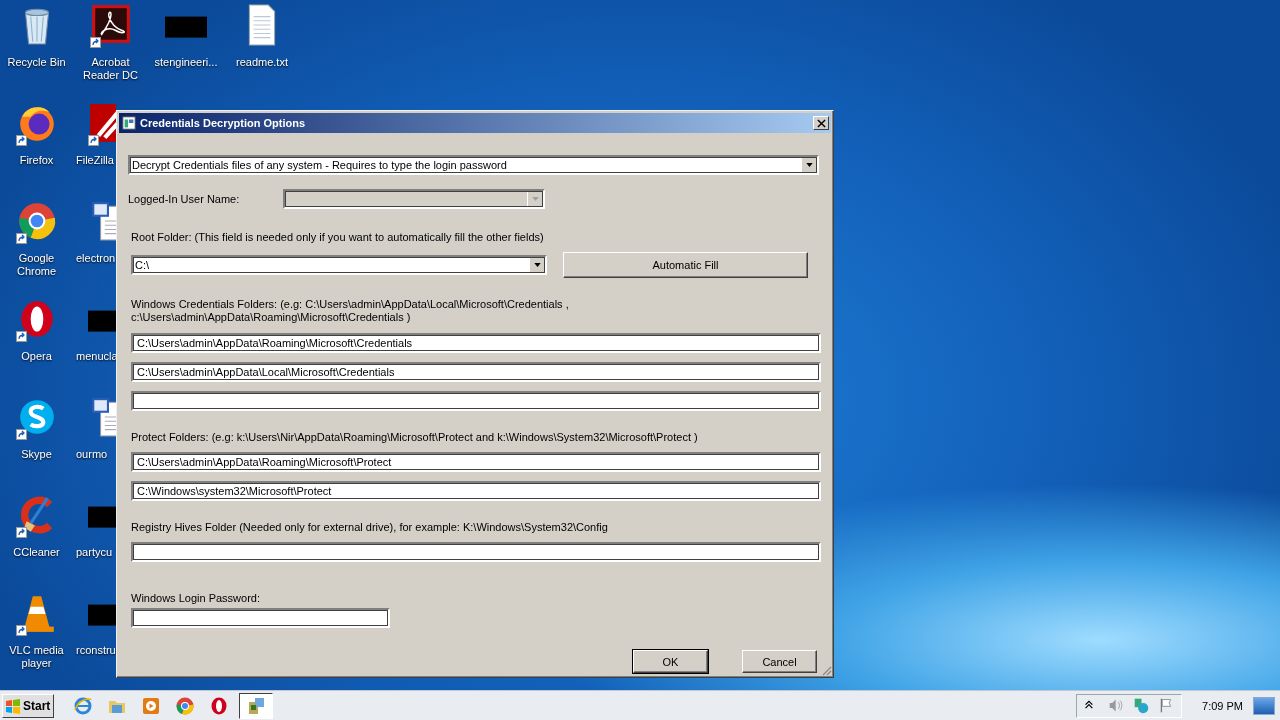 The height and width of the screenshot is (720, 1280). I want to click on icon-label: Firefox, so click(36, 160).